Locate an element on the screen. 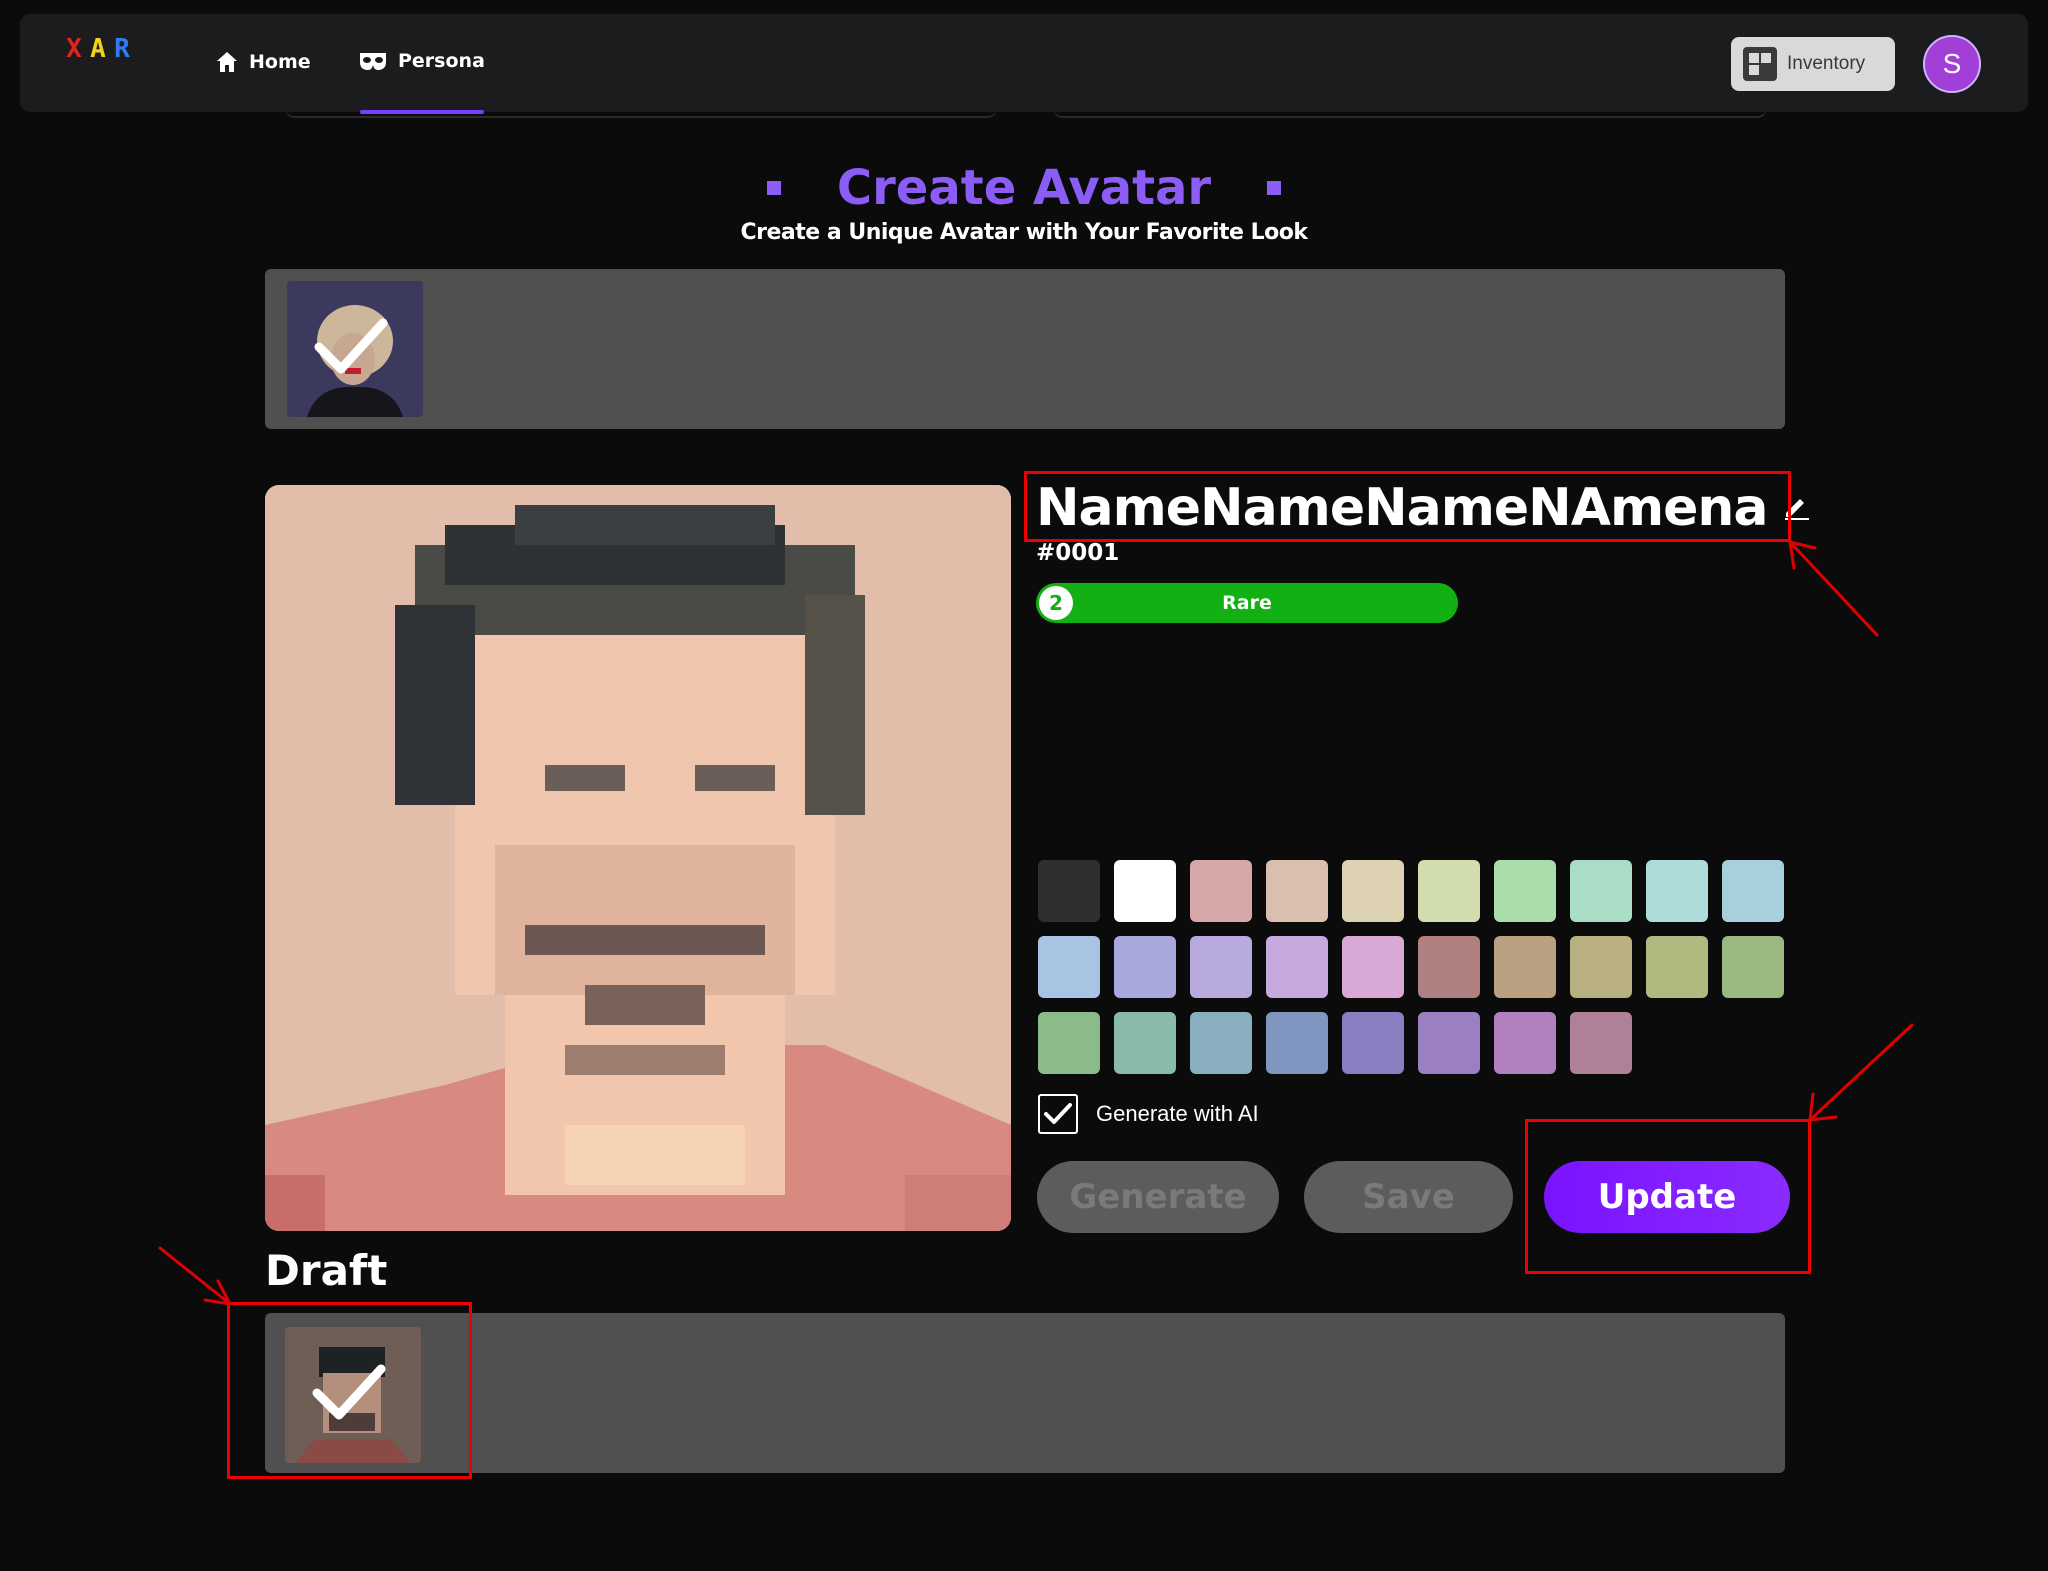 The width and height of the screenshot is (2048, 1571). avatar-id-tag: #0001 is located at coordinates (1078, 553).